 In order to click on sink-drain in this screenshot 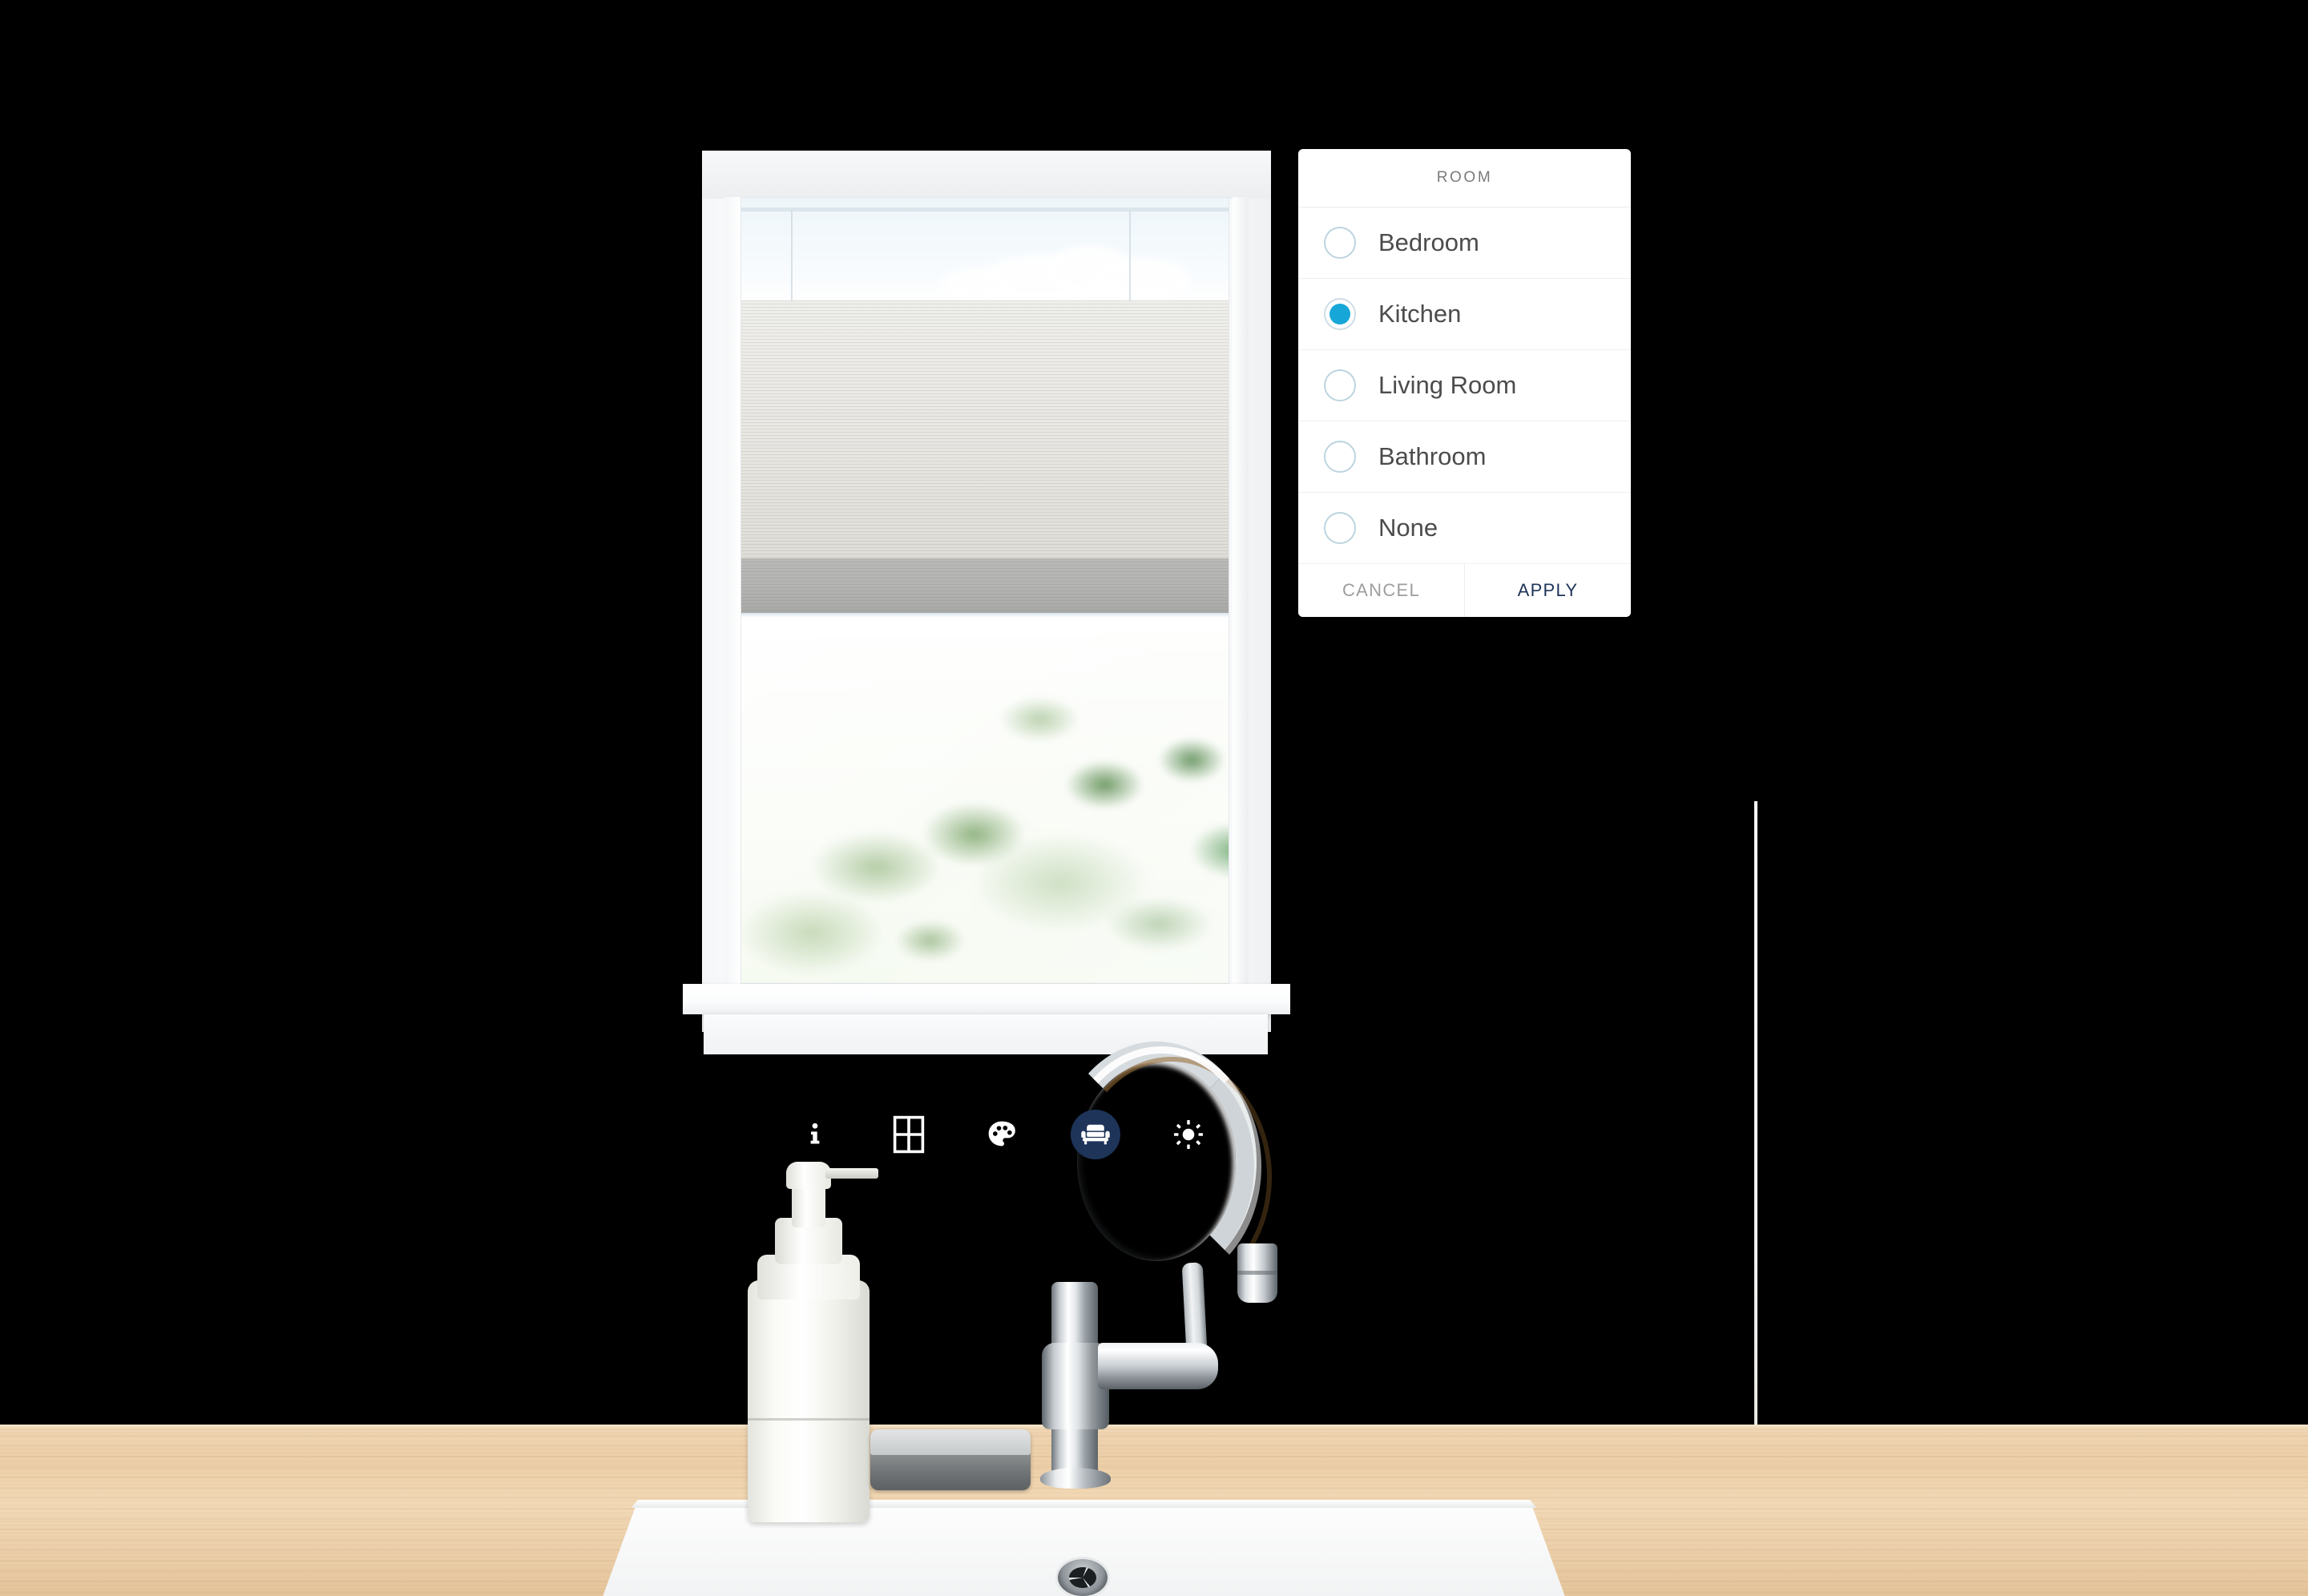, I will do `click(1083, 1577)`.